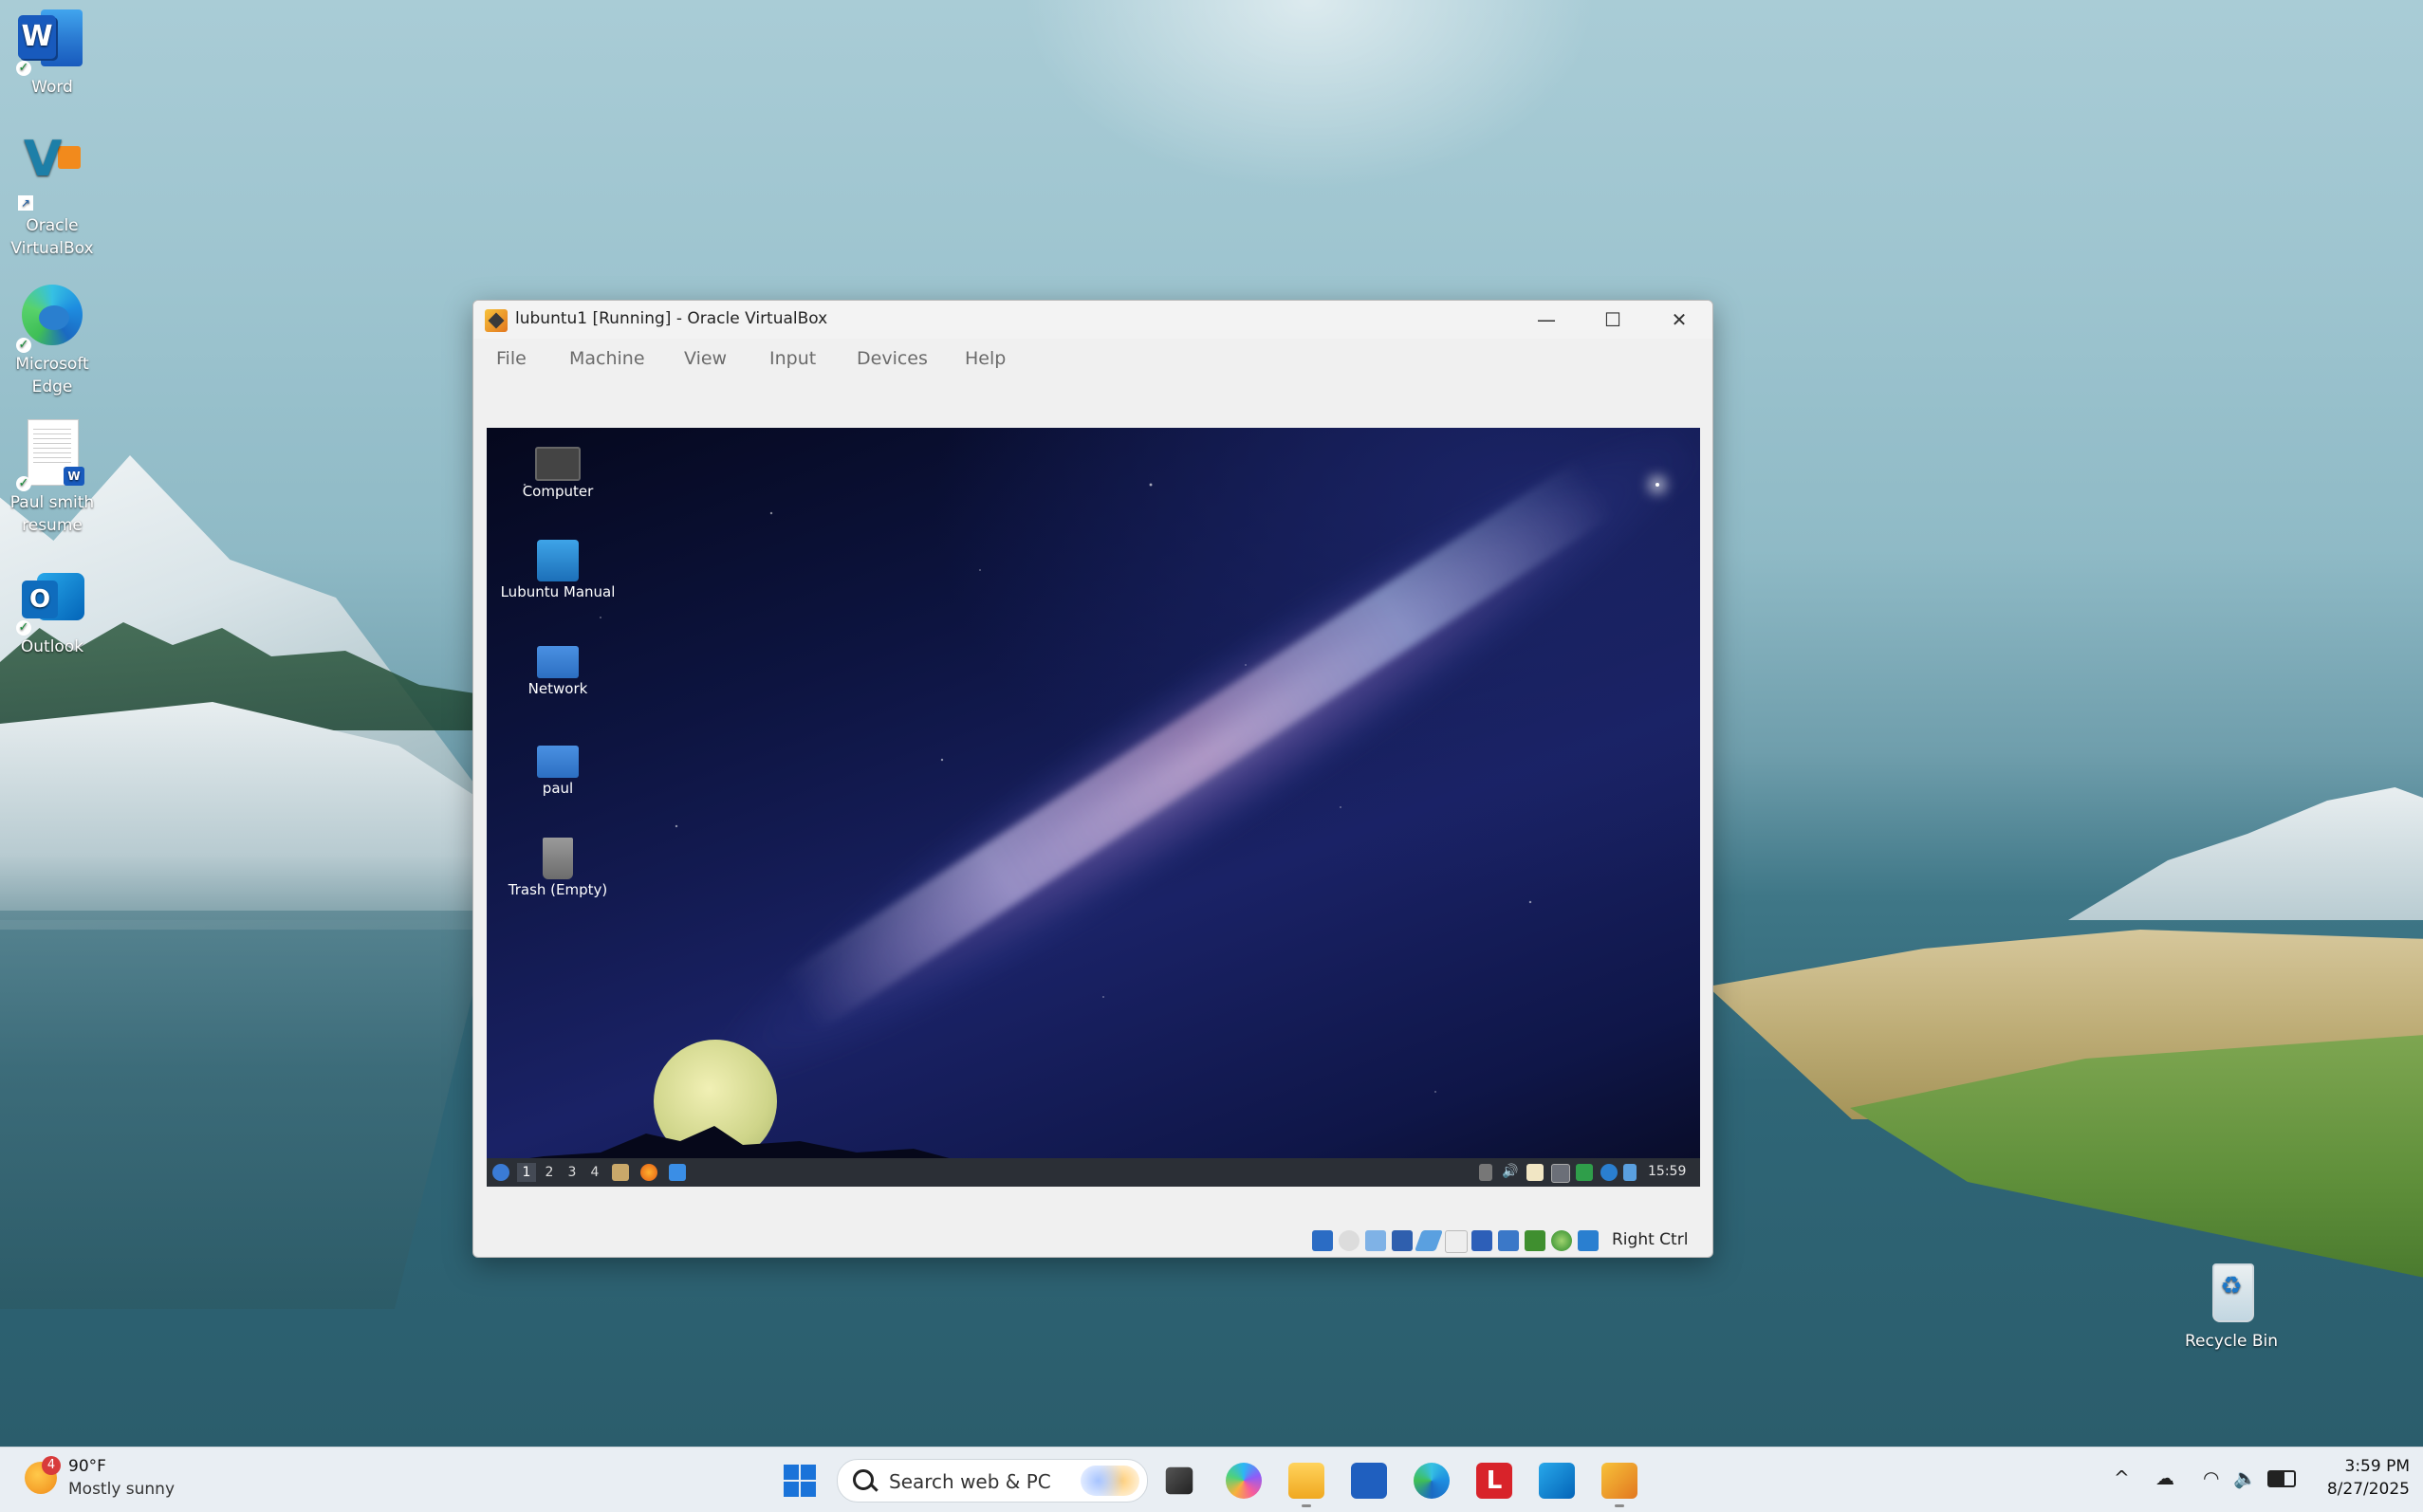 This screenshot has height=1512, width=2423. What do you see at coordinates (2122, 1477) in the screenshot?
I see `chevron-up-icon: ^` at bounding box center [2122, 1477].